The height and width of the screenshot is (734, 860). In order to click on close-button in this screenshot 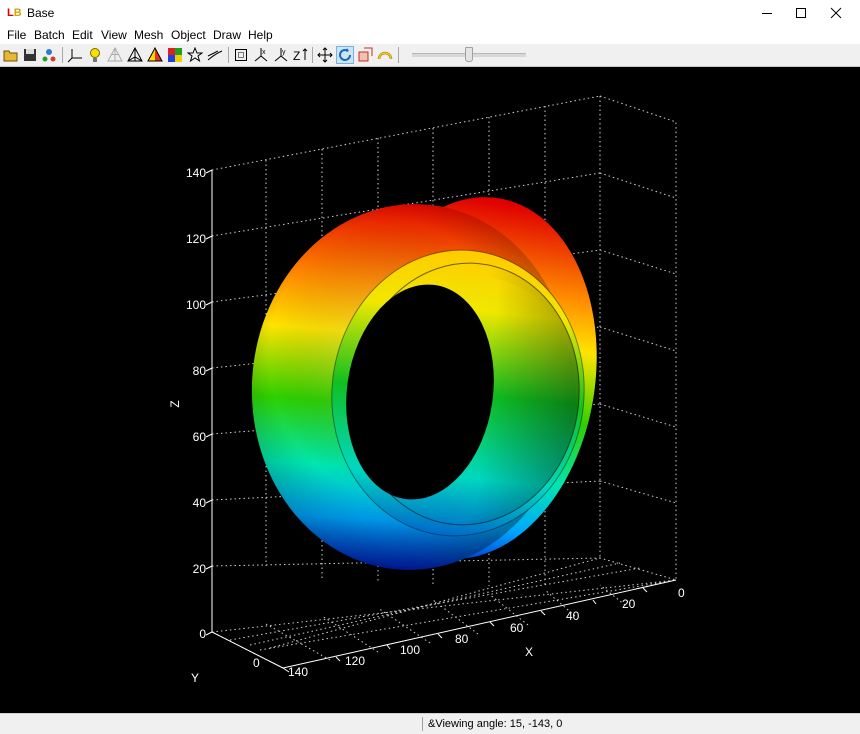, I will do `click(836, 13)`.